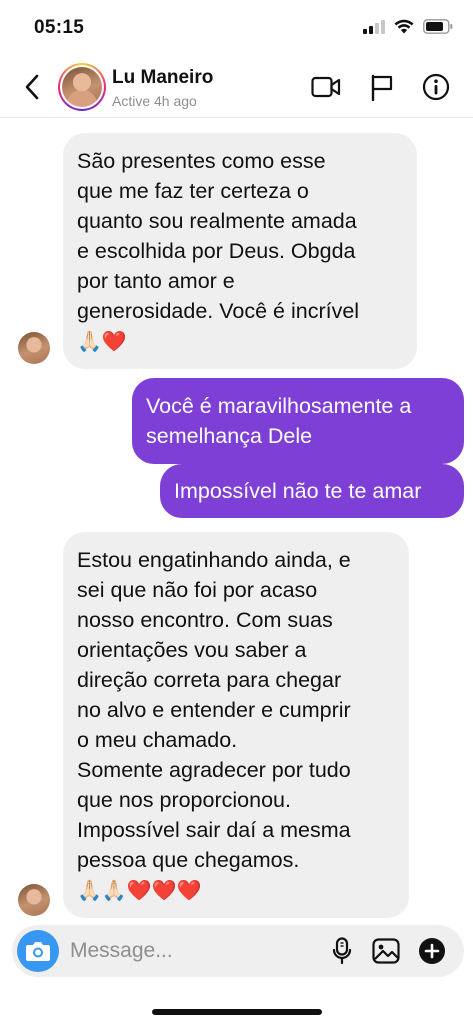  I want to click on status-icons, so click(408, 26).